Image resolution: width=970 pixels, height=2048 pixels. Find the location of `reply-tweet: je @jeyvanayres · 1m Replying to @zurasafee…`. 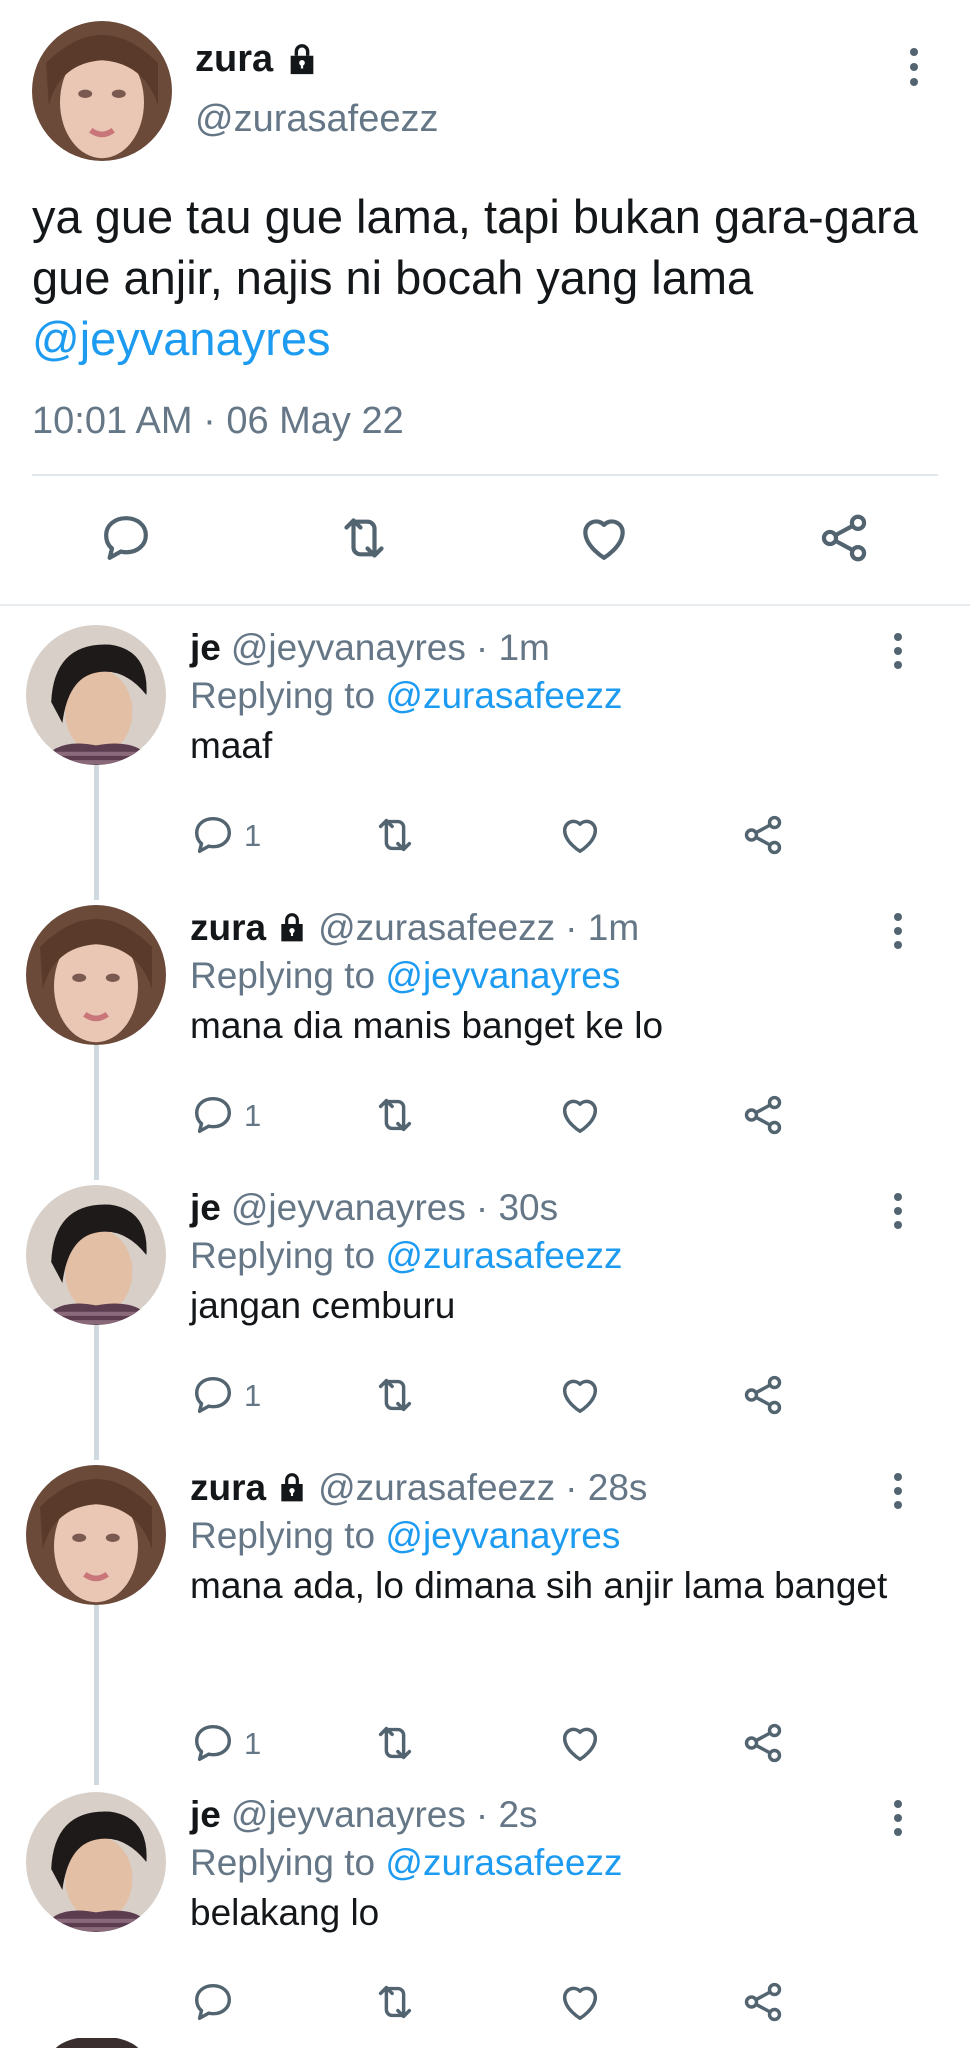

reply-tweet: je @jeyvanayres · 1m Replying to @zurasafee… is located at coordinates (485, 755).